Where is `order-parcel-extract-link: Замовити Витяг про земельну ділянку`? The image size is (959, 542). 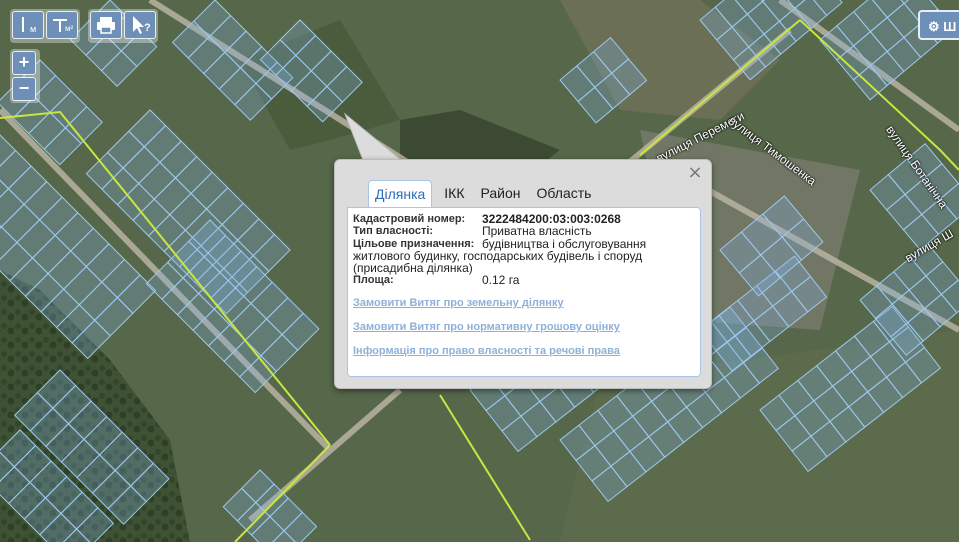
order-parcel-extract-link: Замовити Витяг про земельну ділянку is located at coordinates (458, 303).